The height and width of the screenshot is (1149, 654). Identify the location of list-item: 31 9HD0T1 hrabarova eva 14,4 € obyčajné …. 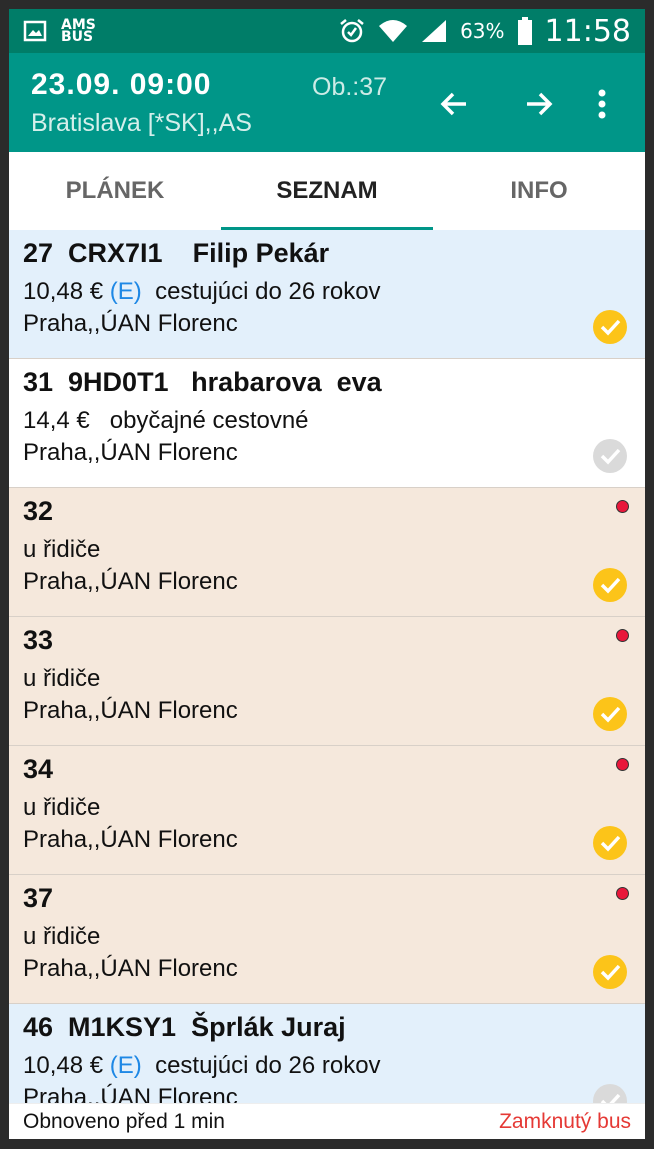
(327, 423).